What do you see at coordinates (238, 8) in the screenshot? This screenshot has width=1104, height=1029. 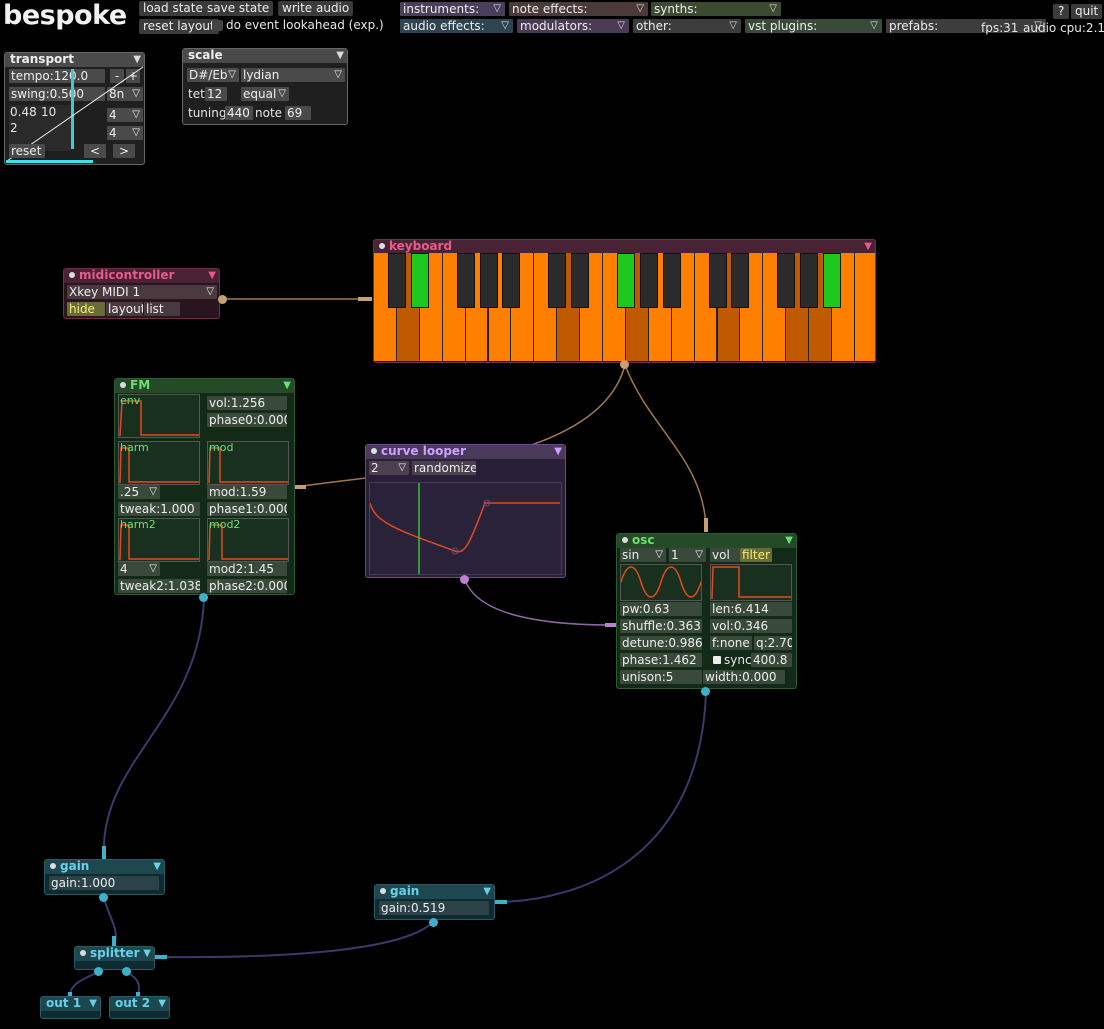 I see `save-state-button: save state` at bounding box center [238, 8].